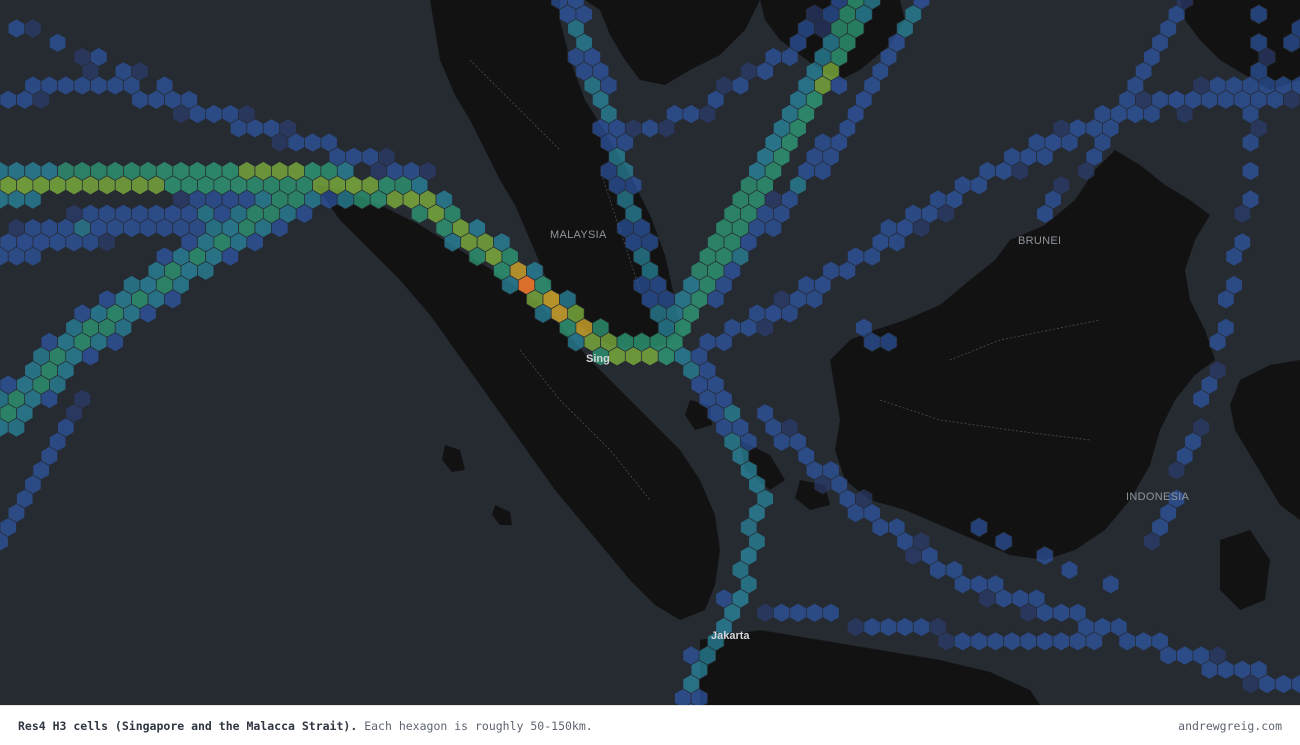 Image resolution: width=1300 pixels, height=745 pixels. Describe the element at coordinates (1230, 726) in the screenshot. I see `caption-credit: andrewgreig.com` at that location.